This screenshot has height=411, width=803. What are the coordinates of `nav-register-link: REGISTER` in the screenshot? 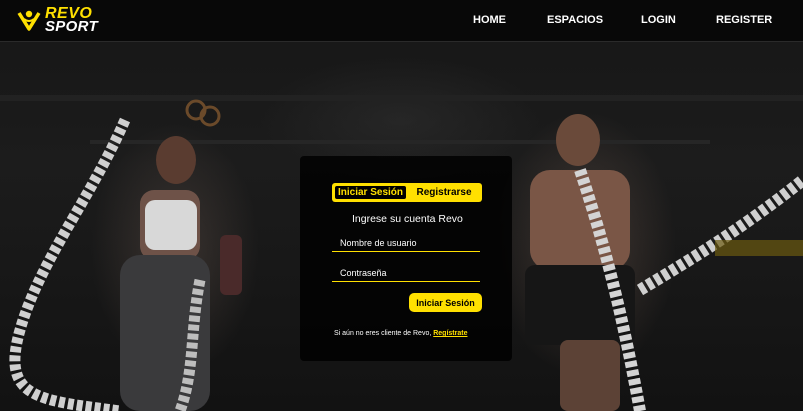 It's located at (744, 20).